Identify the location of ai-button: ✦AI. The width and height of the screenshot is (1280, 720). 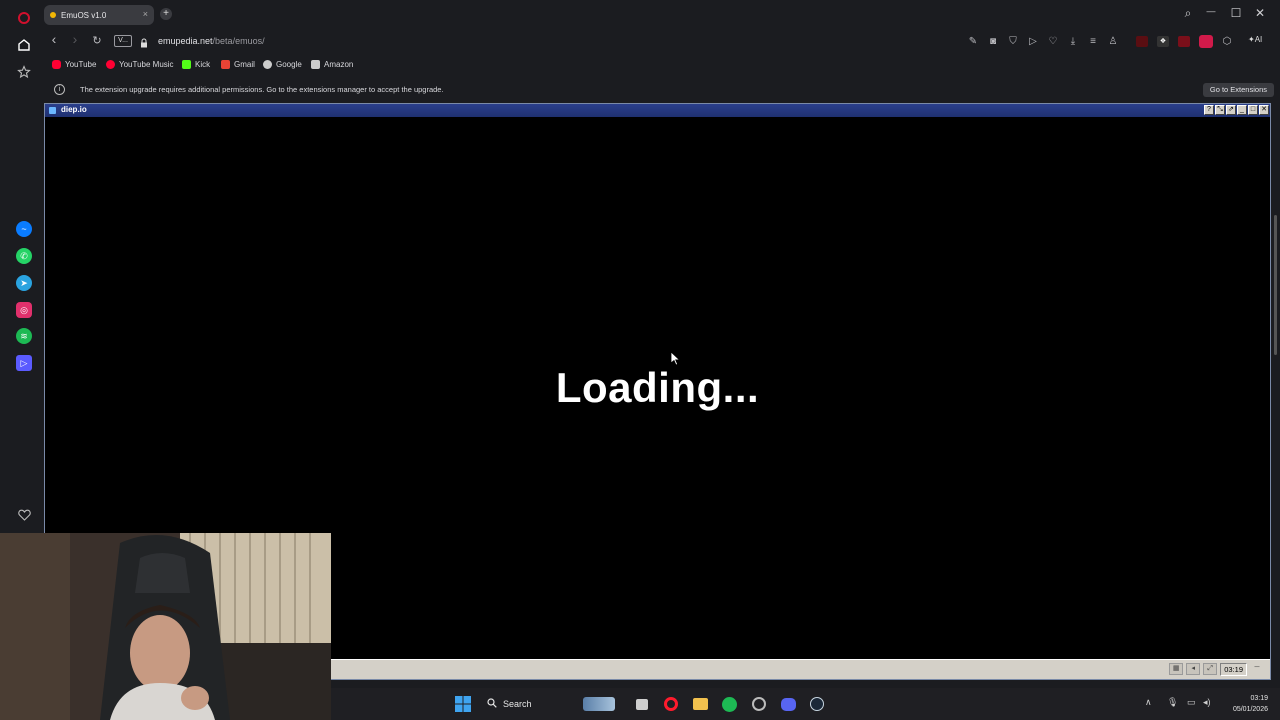
(1255, 39).